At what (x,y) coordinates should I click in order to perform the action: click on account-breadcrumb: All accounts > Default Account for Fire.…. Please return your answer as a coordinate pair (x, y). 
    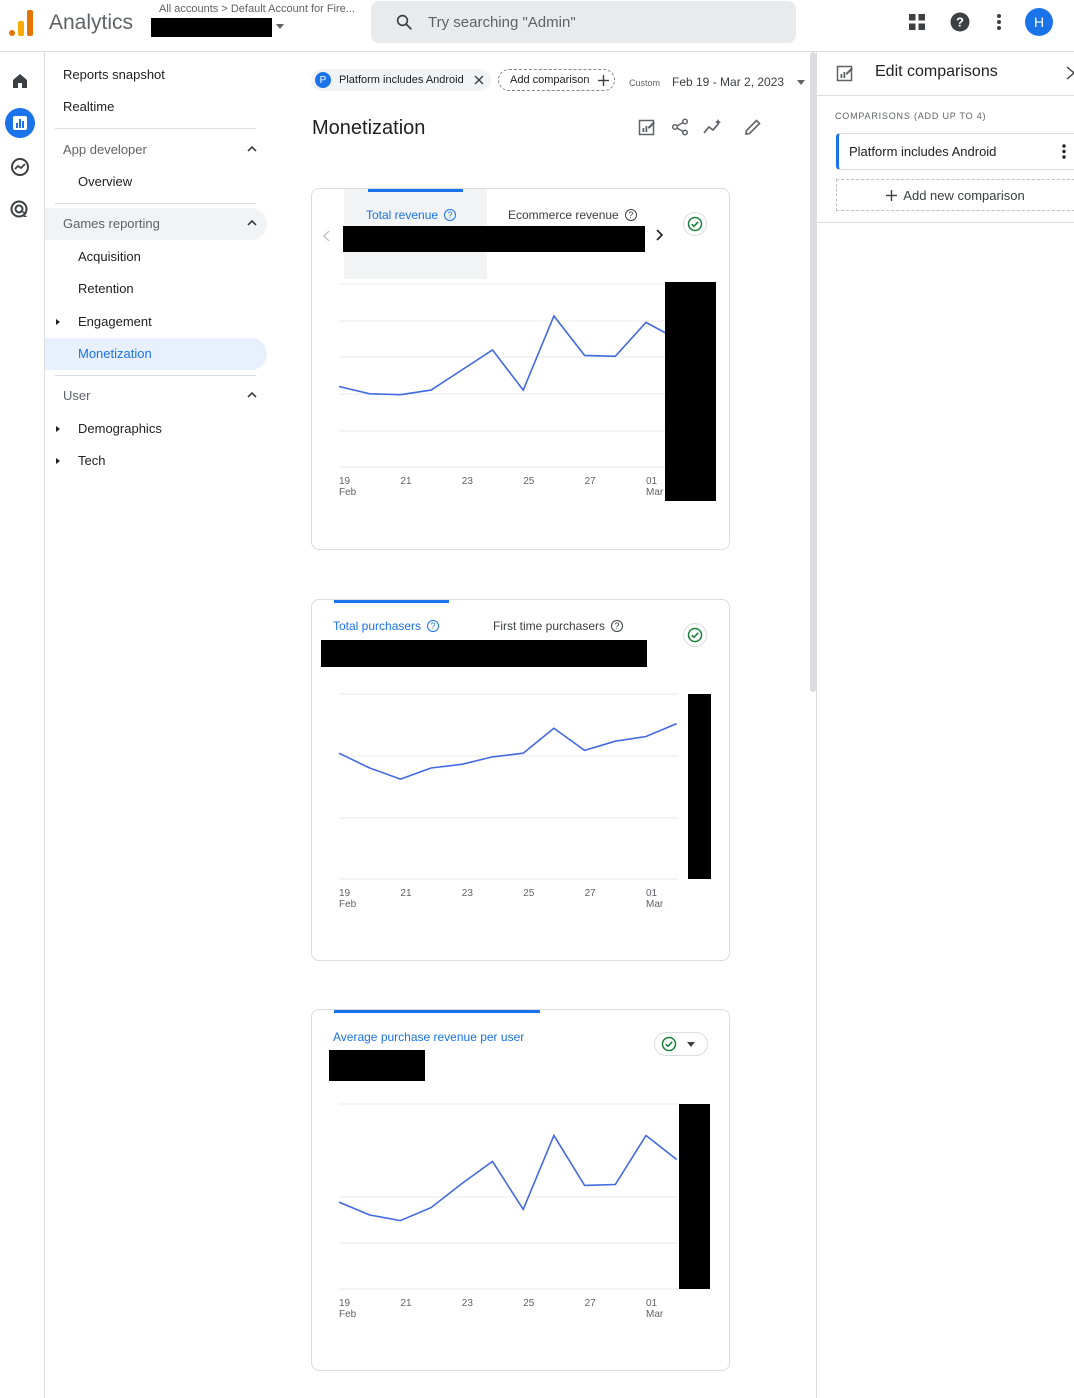
    Looking at the image, I should click on (257, 9).